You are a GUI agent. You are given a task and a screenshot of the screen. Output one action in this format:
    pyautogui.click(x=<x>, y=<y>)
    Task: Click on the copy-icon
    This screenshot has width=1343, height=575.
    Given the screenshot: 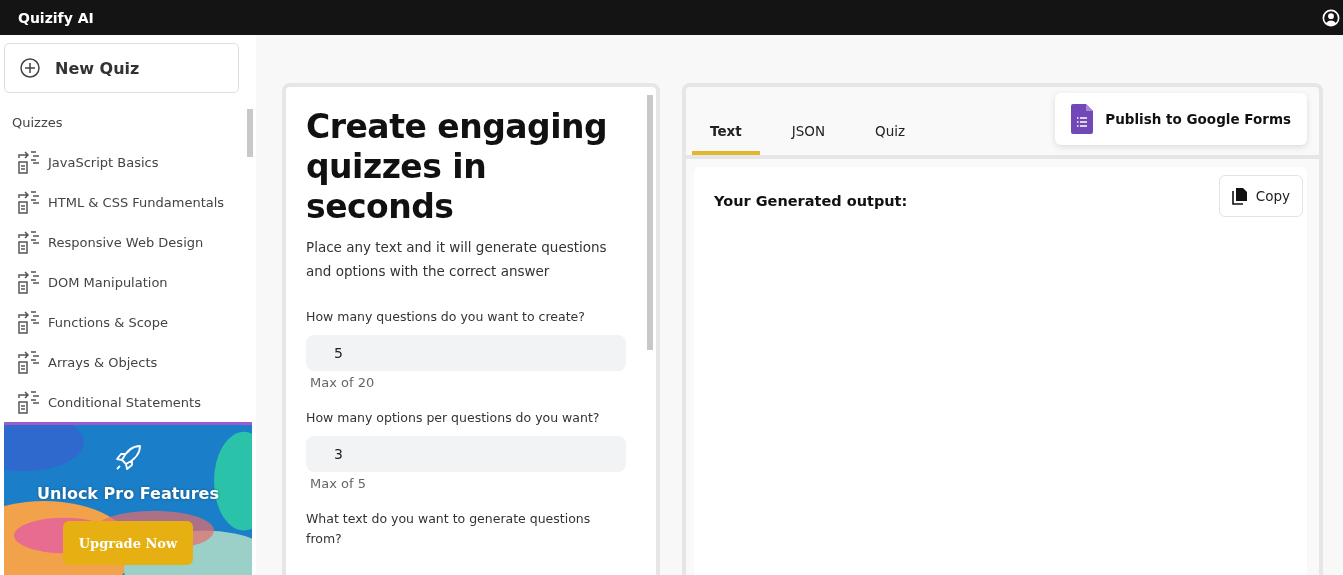 What is the action you would take?
    pyautogui.click(x=1239, y=196)
    